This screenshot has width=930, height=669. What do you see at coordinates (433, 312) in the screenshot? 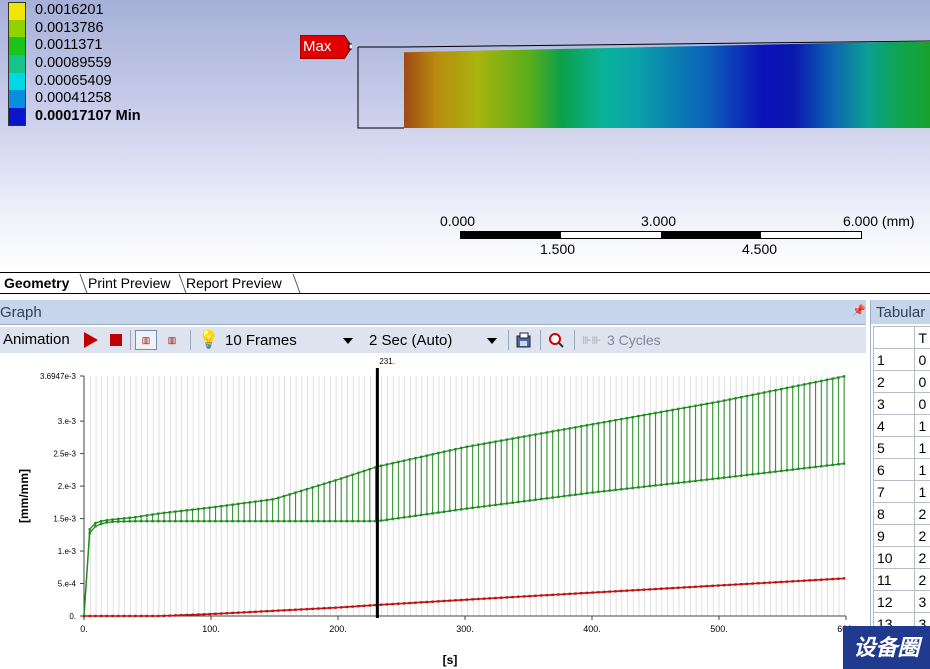
I see `graph-panel-header: Graph 📌` at bounding box center [433, 312].